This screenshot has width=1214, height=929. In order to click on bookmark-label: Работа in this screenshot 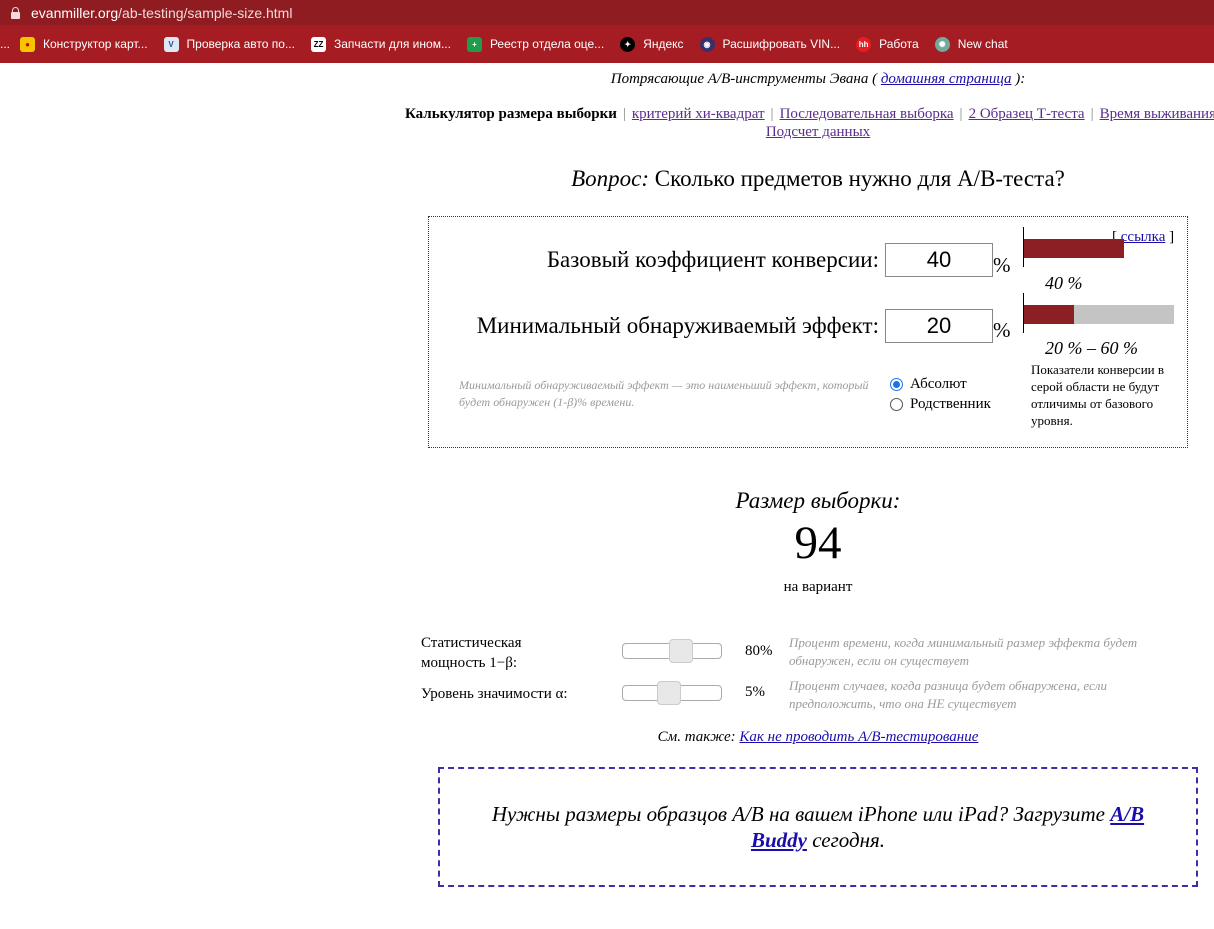, I will do `click(899, 44)`.